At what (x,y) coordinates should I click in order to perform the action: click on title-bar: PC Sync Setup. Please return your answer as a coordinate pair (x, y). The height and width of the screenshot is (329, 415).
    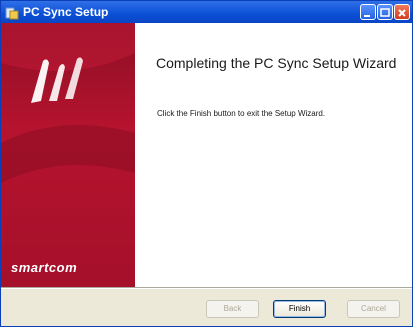
    Looking at the image, I should click on (206, 12).